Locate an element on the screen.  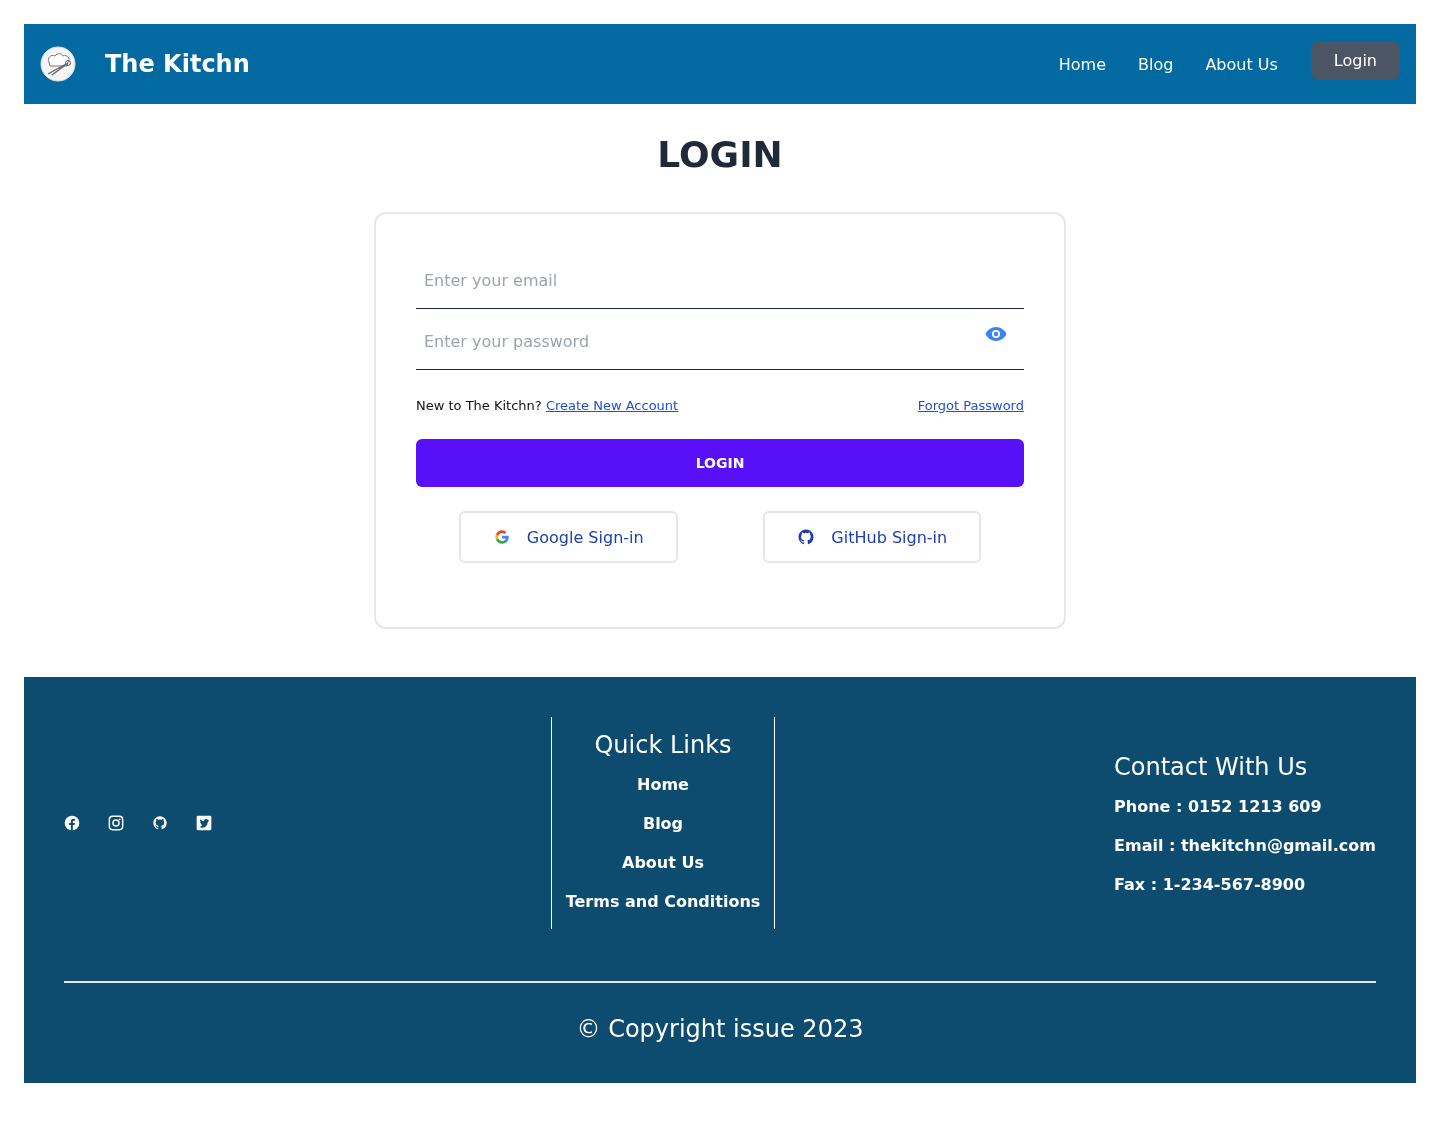
logo-drawing is located at coordinates (58, 64).